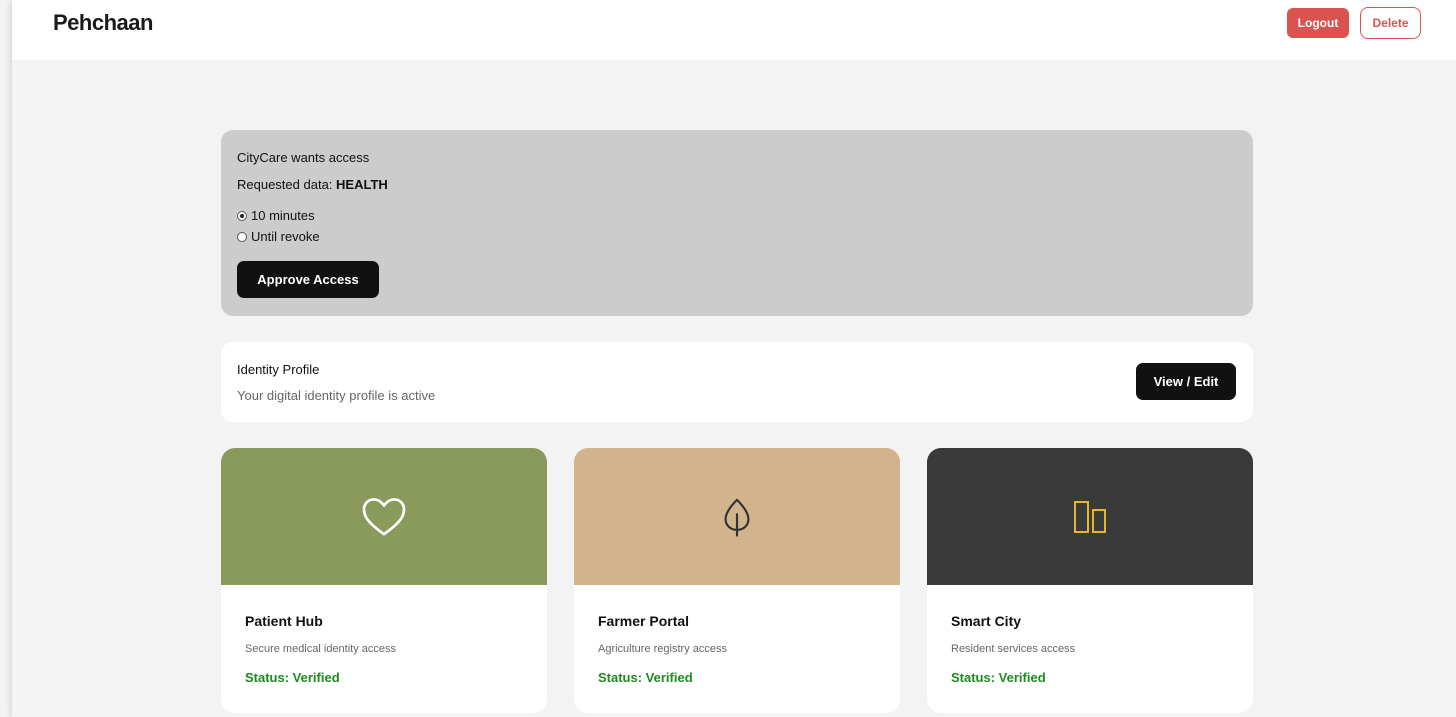  Describe the element at coordinates (362, 184) in the screenshot. I see `requested-data-value: HEALTH` at that location.